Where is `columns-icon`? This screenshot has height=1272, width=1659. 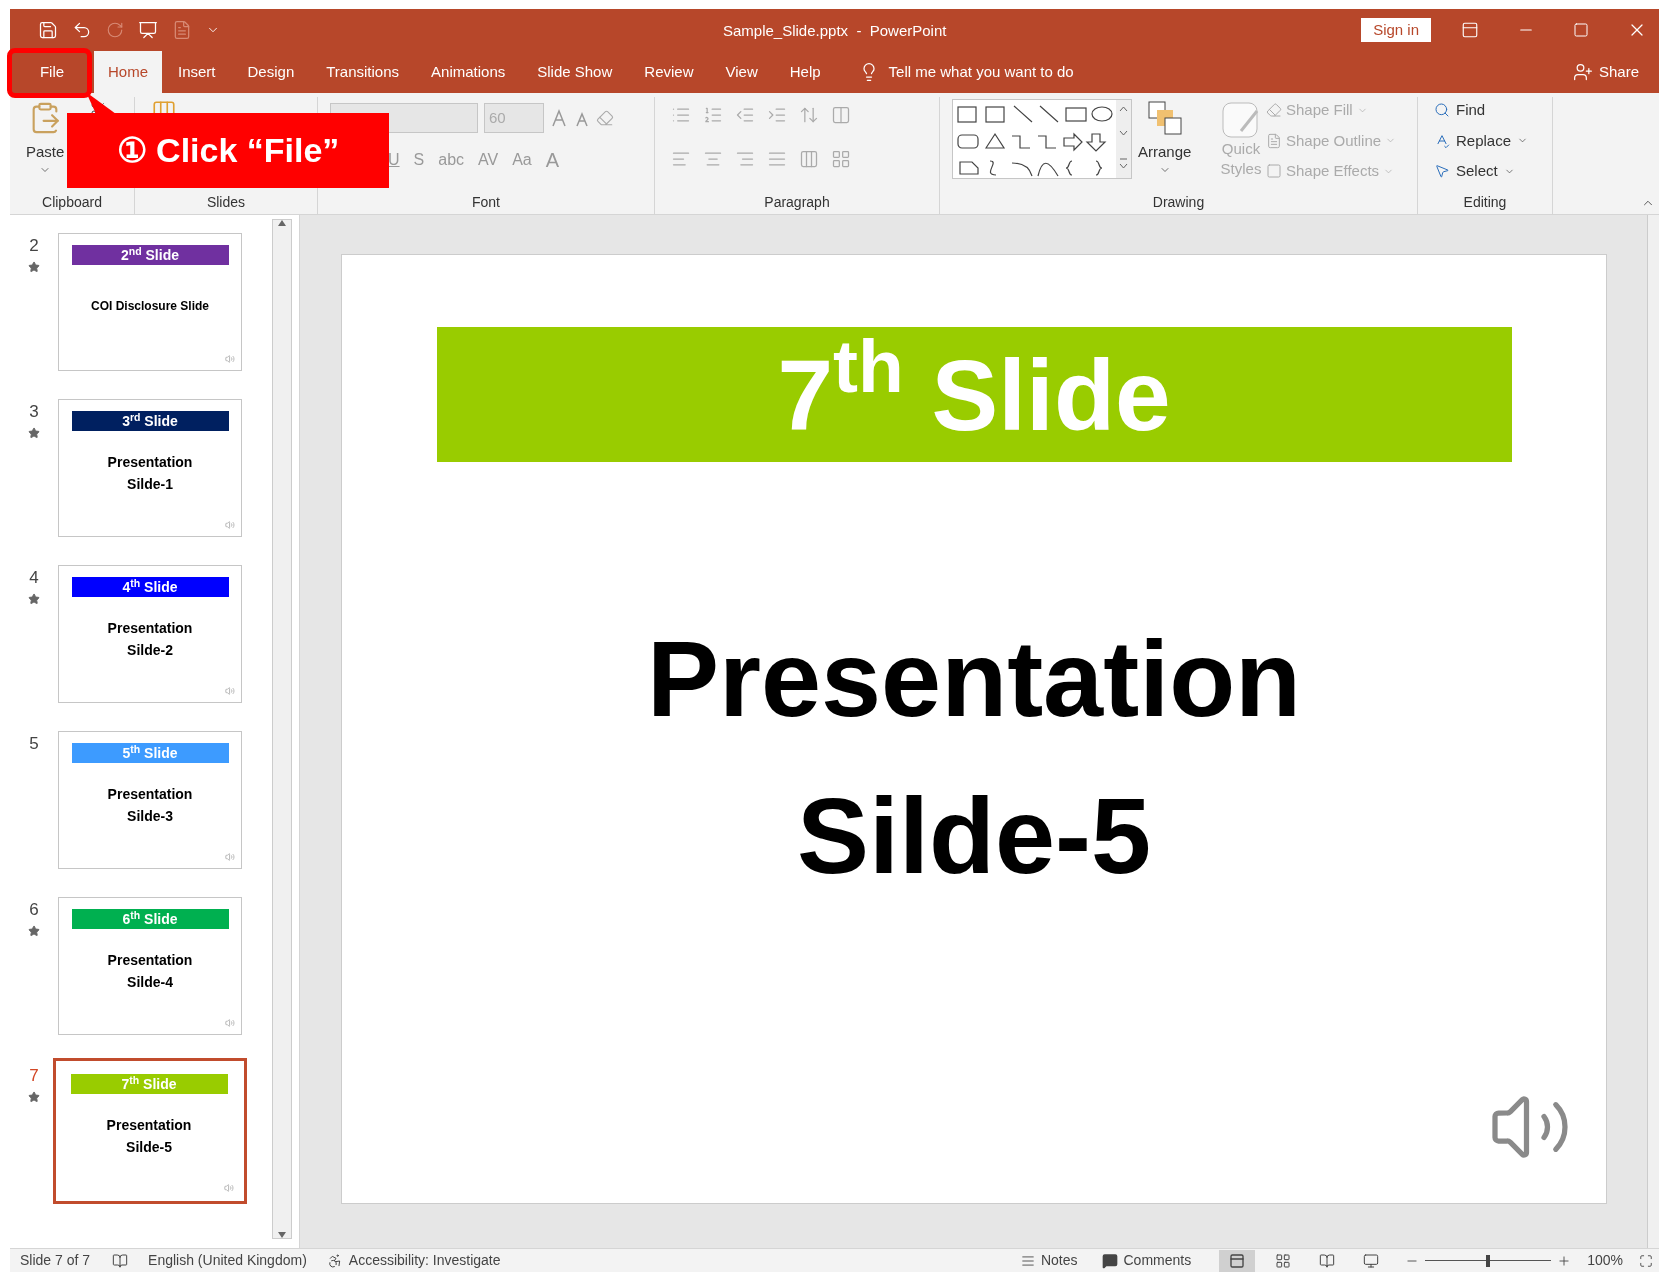 columns-icon is located at coordinates (809, 159).